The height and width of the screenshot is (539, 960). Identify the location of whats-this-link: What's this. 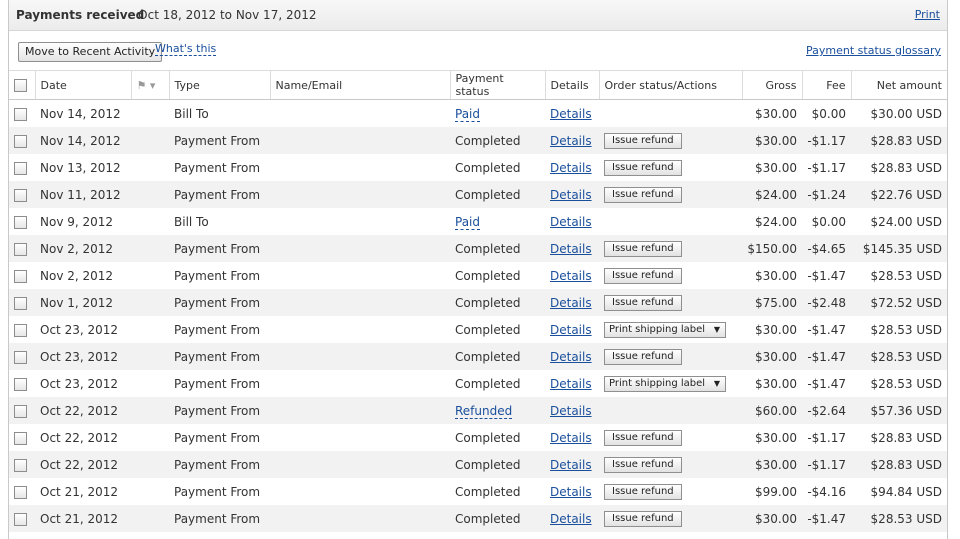
(186, 49).